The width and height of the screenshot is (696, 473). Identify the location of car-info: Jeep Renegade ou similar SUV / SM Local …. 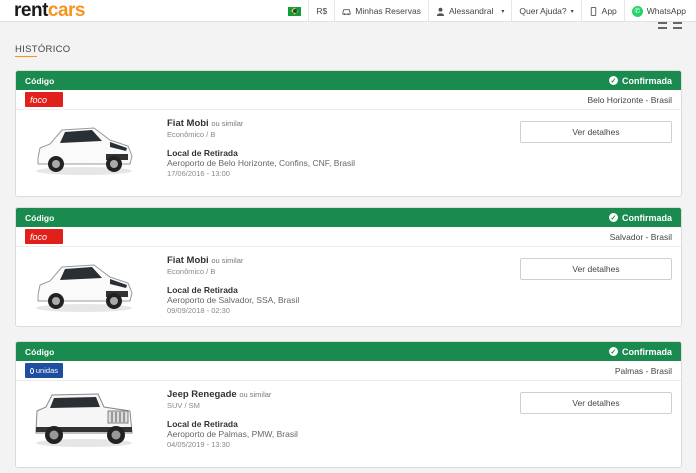
(272, 419).